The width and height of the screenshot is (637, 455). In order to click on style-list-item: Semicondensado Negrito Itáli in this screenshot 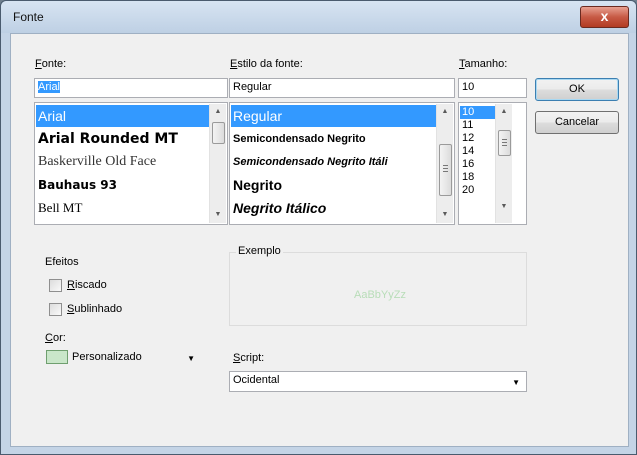, I will do `click(334, 162)`.